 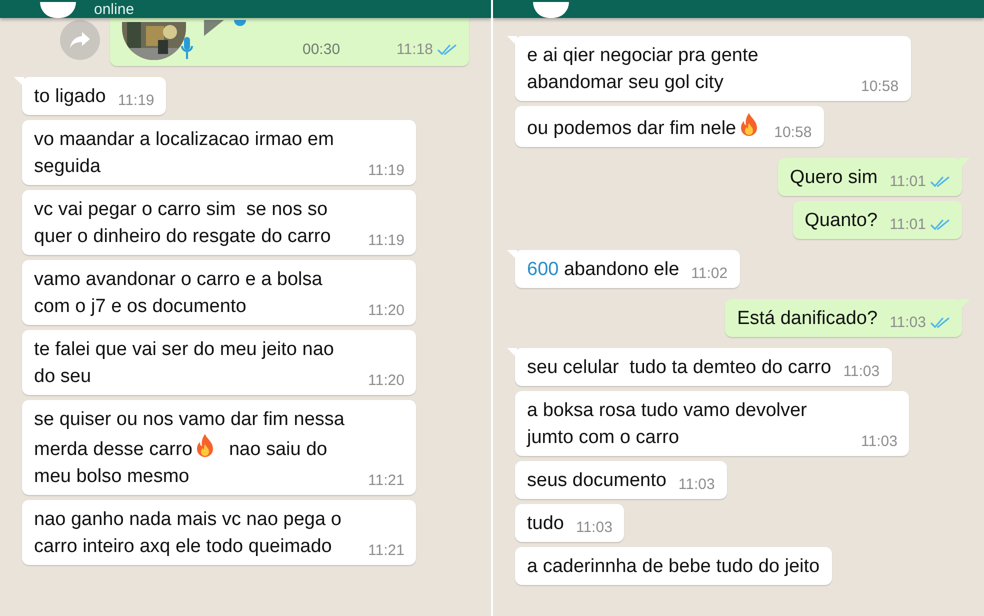 I want to click on message-text: to ligado, so click(x=70, y=97).